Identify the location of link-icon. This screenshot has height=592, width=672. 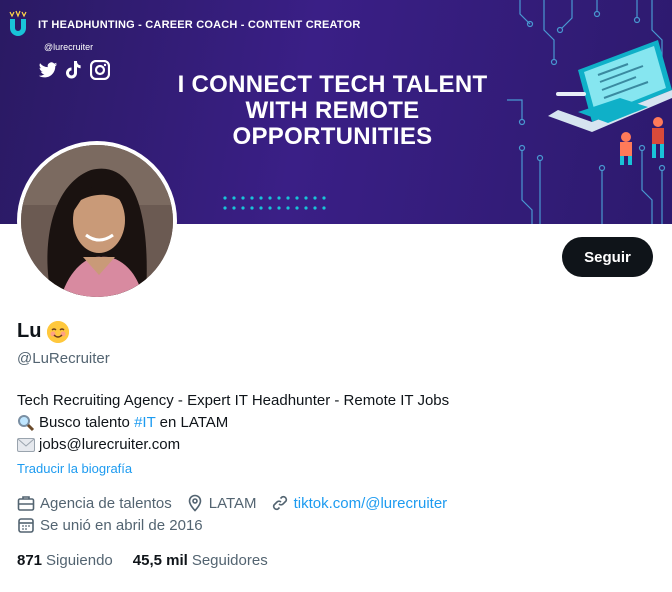
(279, 503).